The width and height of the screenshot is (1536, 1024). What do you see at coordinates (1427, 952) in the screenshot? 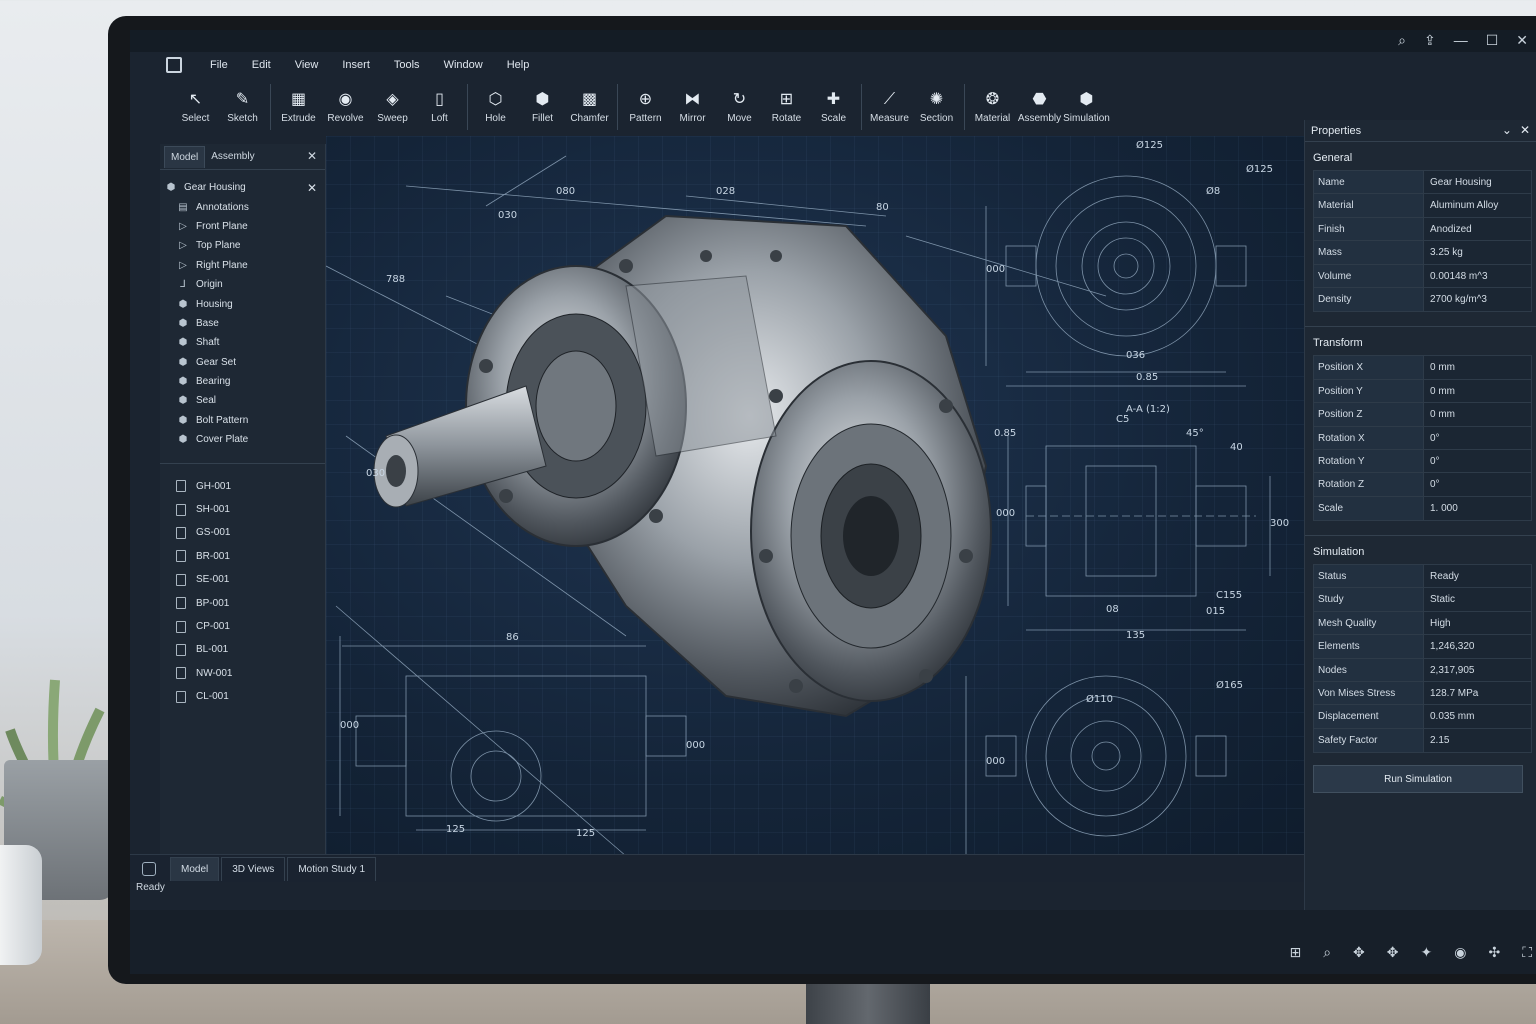
I see `light-icon: ✦` at bounding box center [1427, 952].